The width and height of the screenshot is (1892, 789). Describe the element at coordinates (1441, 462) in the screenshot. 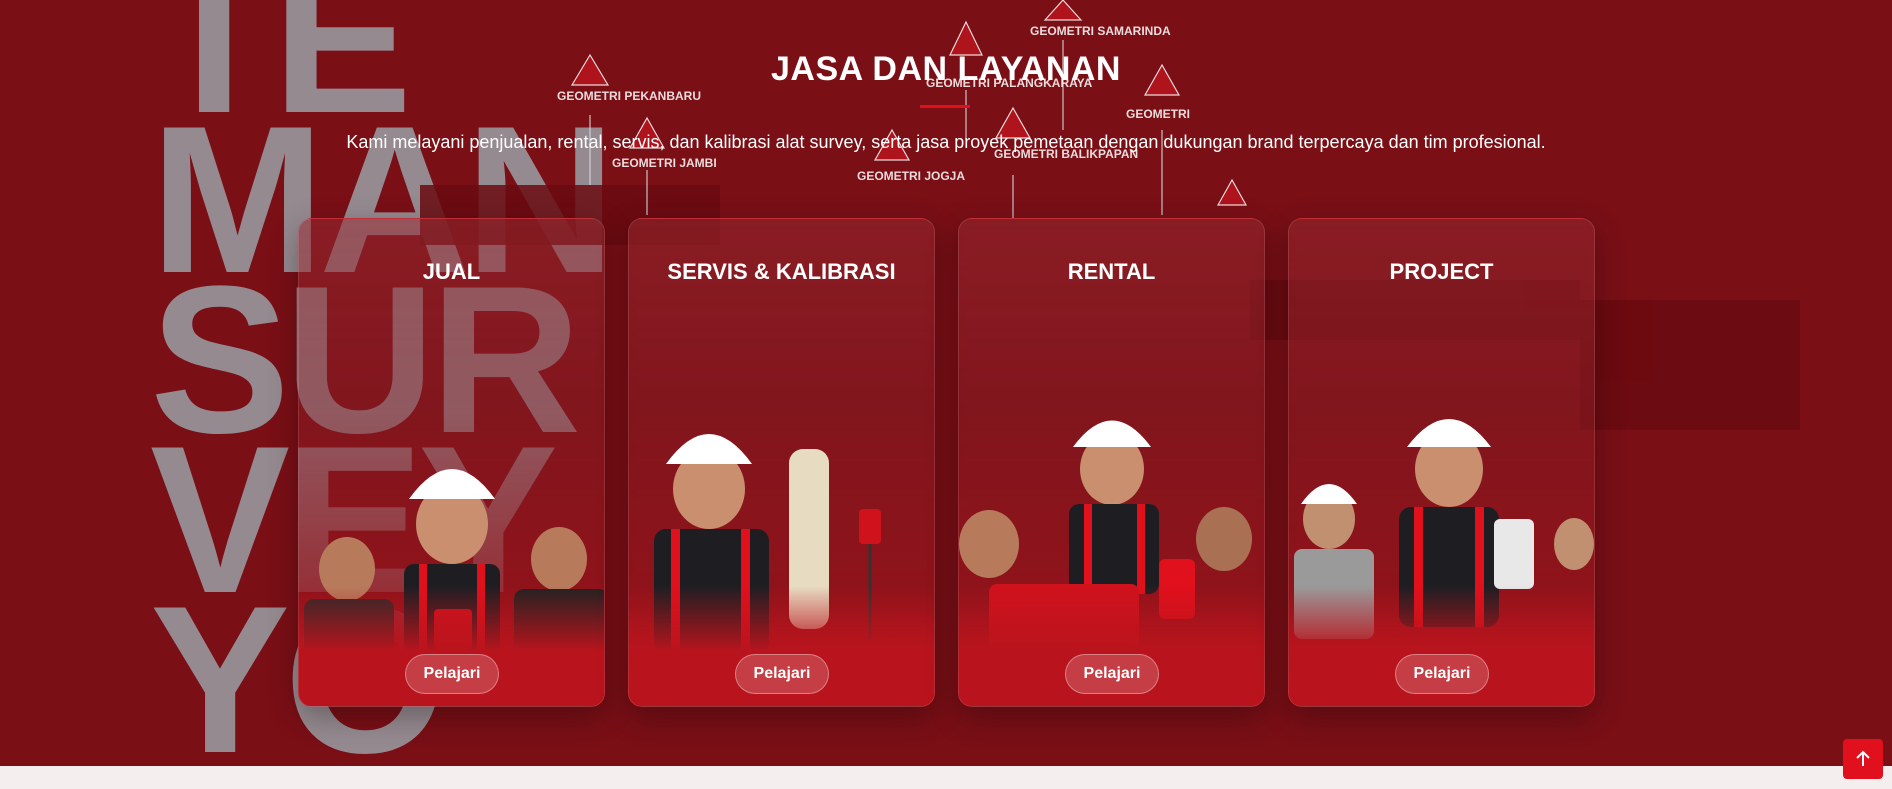

I see `service-card-project: PROJECT Pelajari` at that location.